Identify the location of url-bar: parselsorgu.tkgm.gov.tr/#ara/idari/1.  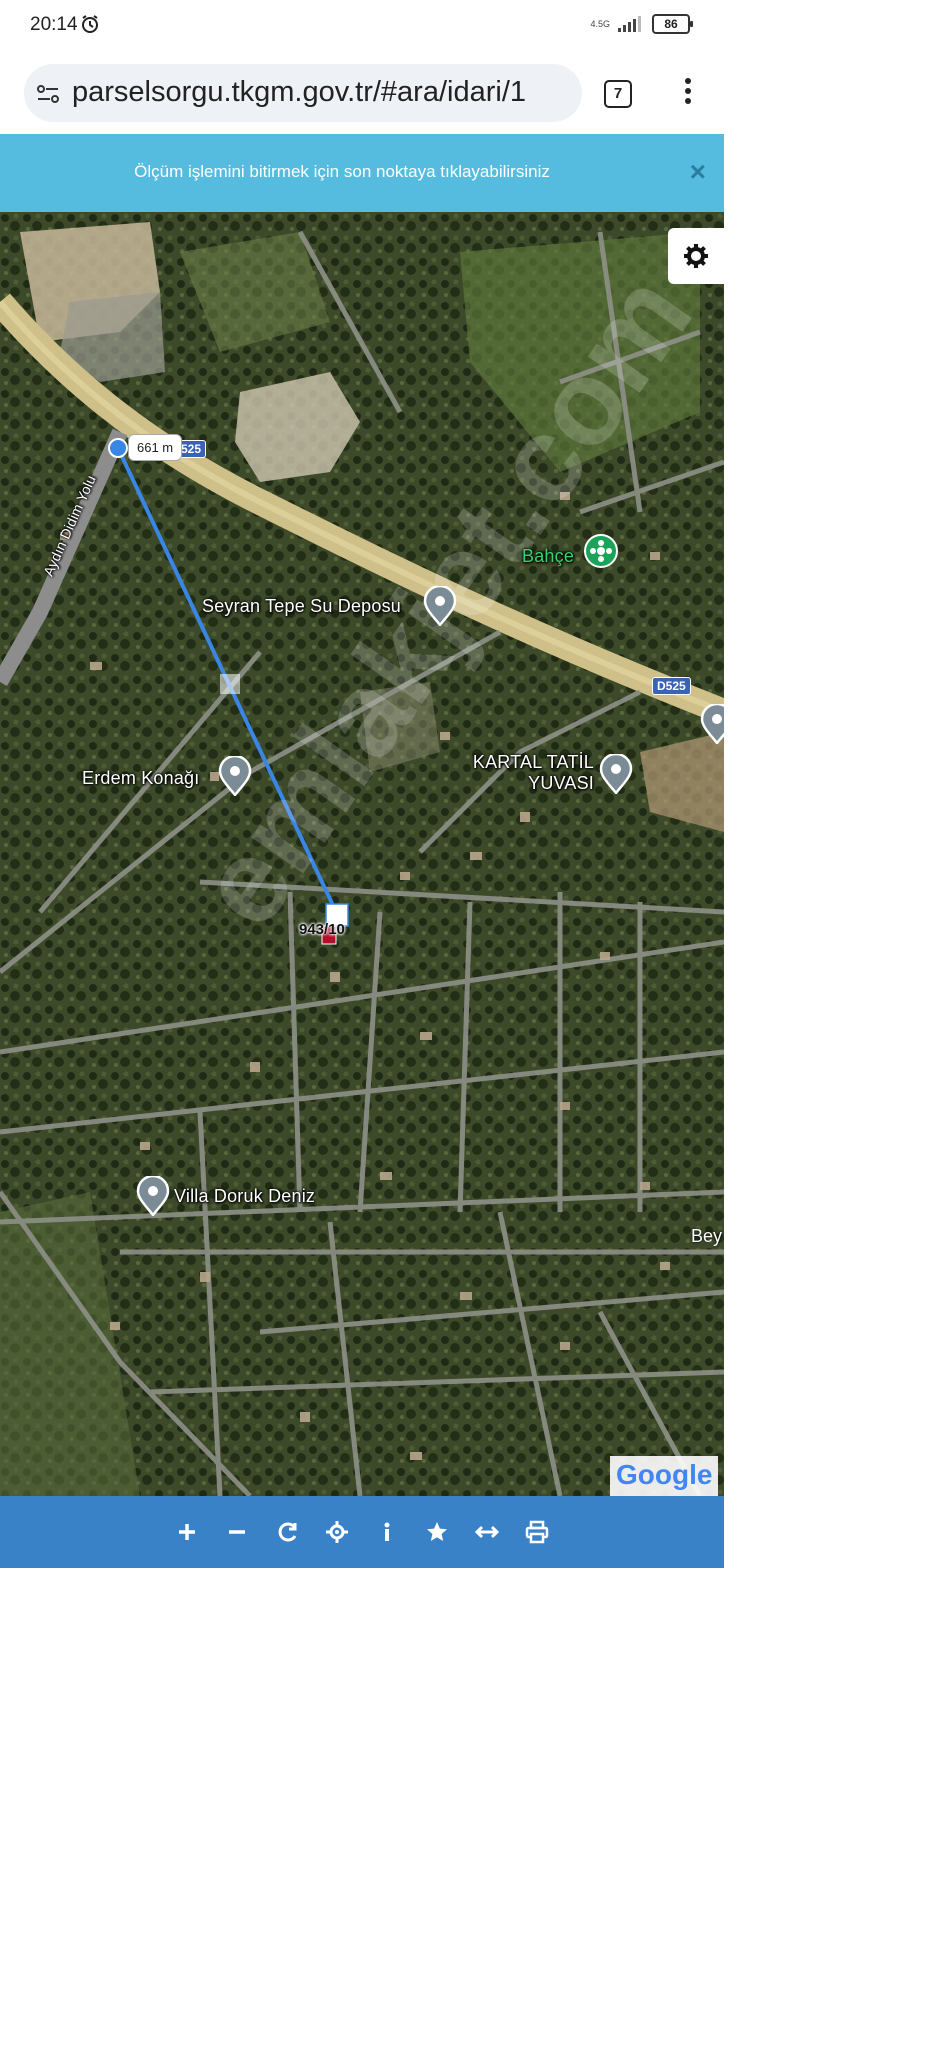
(303, 93).